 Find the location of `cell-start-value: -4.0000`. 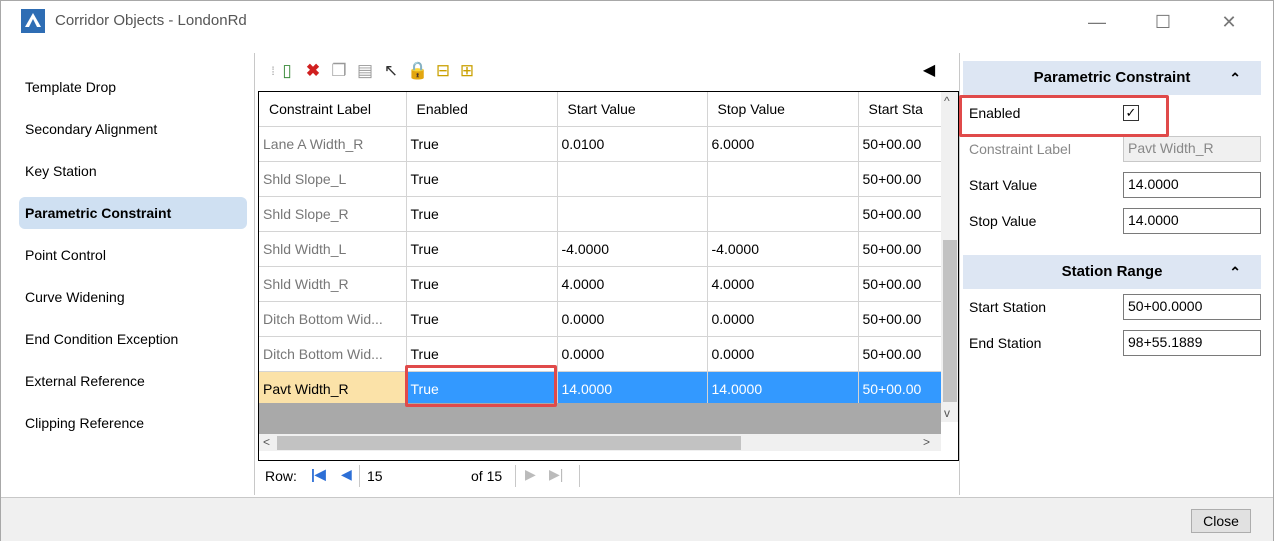

cell-start-value: -4.0000 is located at coordinates (632, 249).